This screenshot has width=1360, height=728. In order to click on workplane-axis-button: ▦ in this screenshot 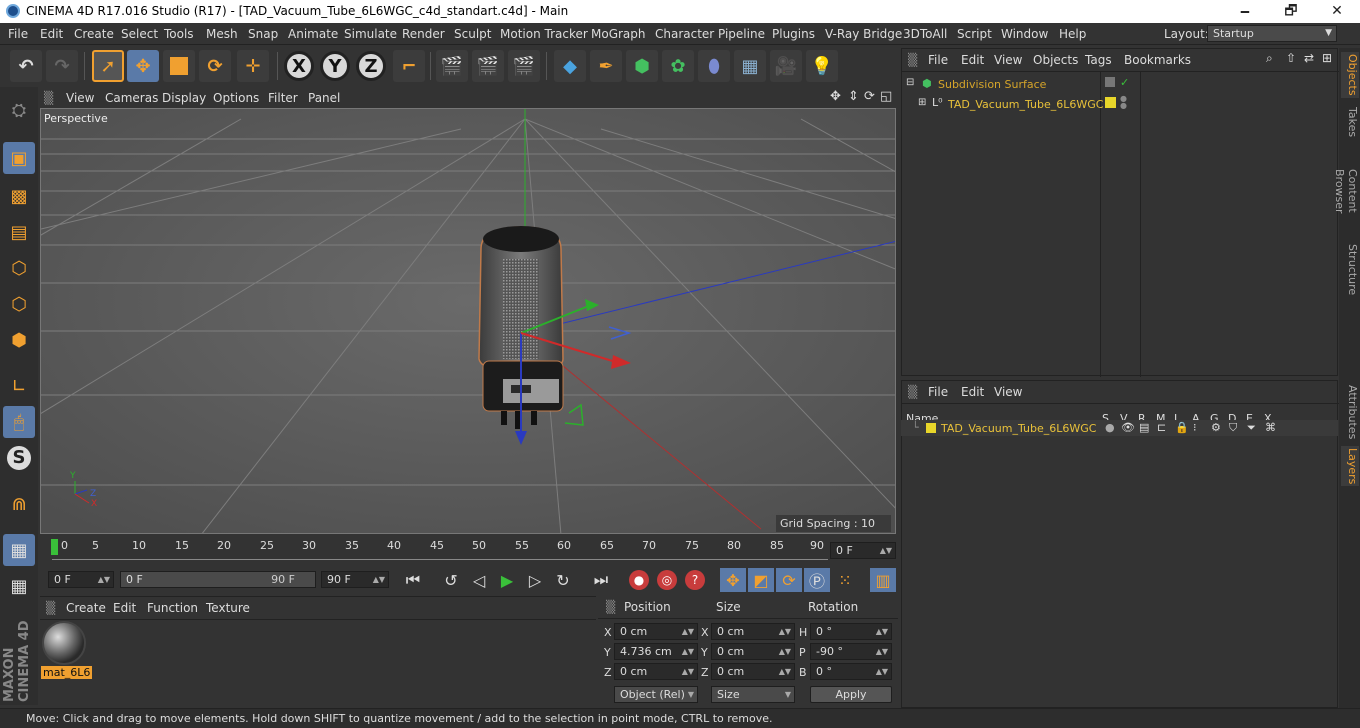, I will do `click(19, 586)`.